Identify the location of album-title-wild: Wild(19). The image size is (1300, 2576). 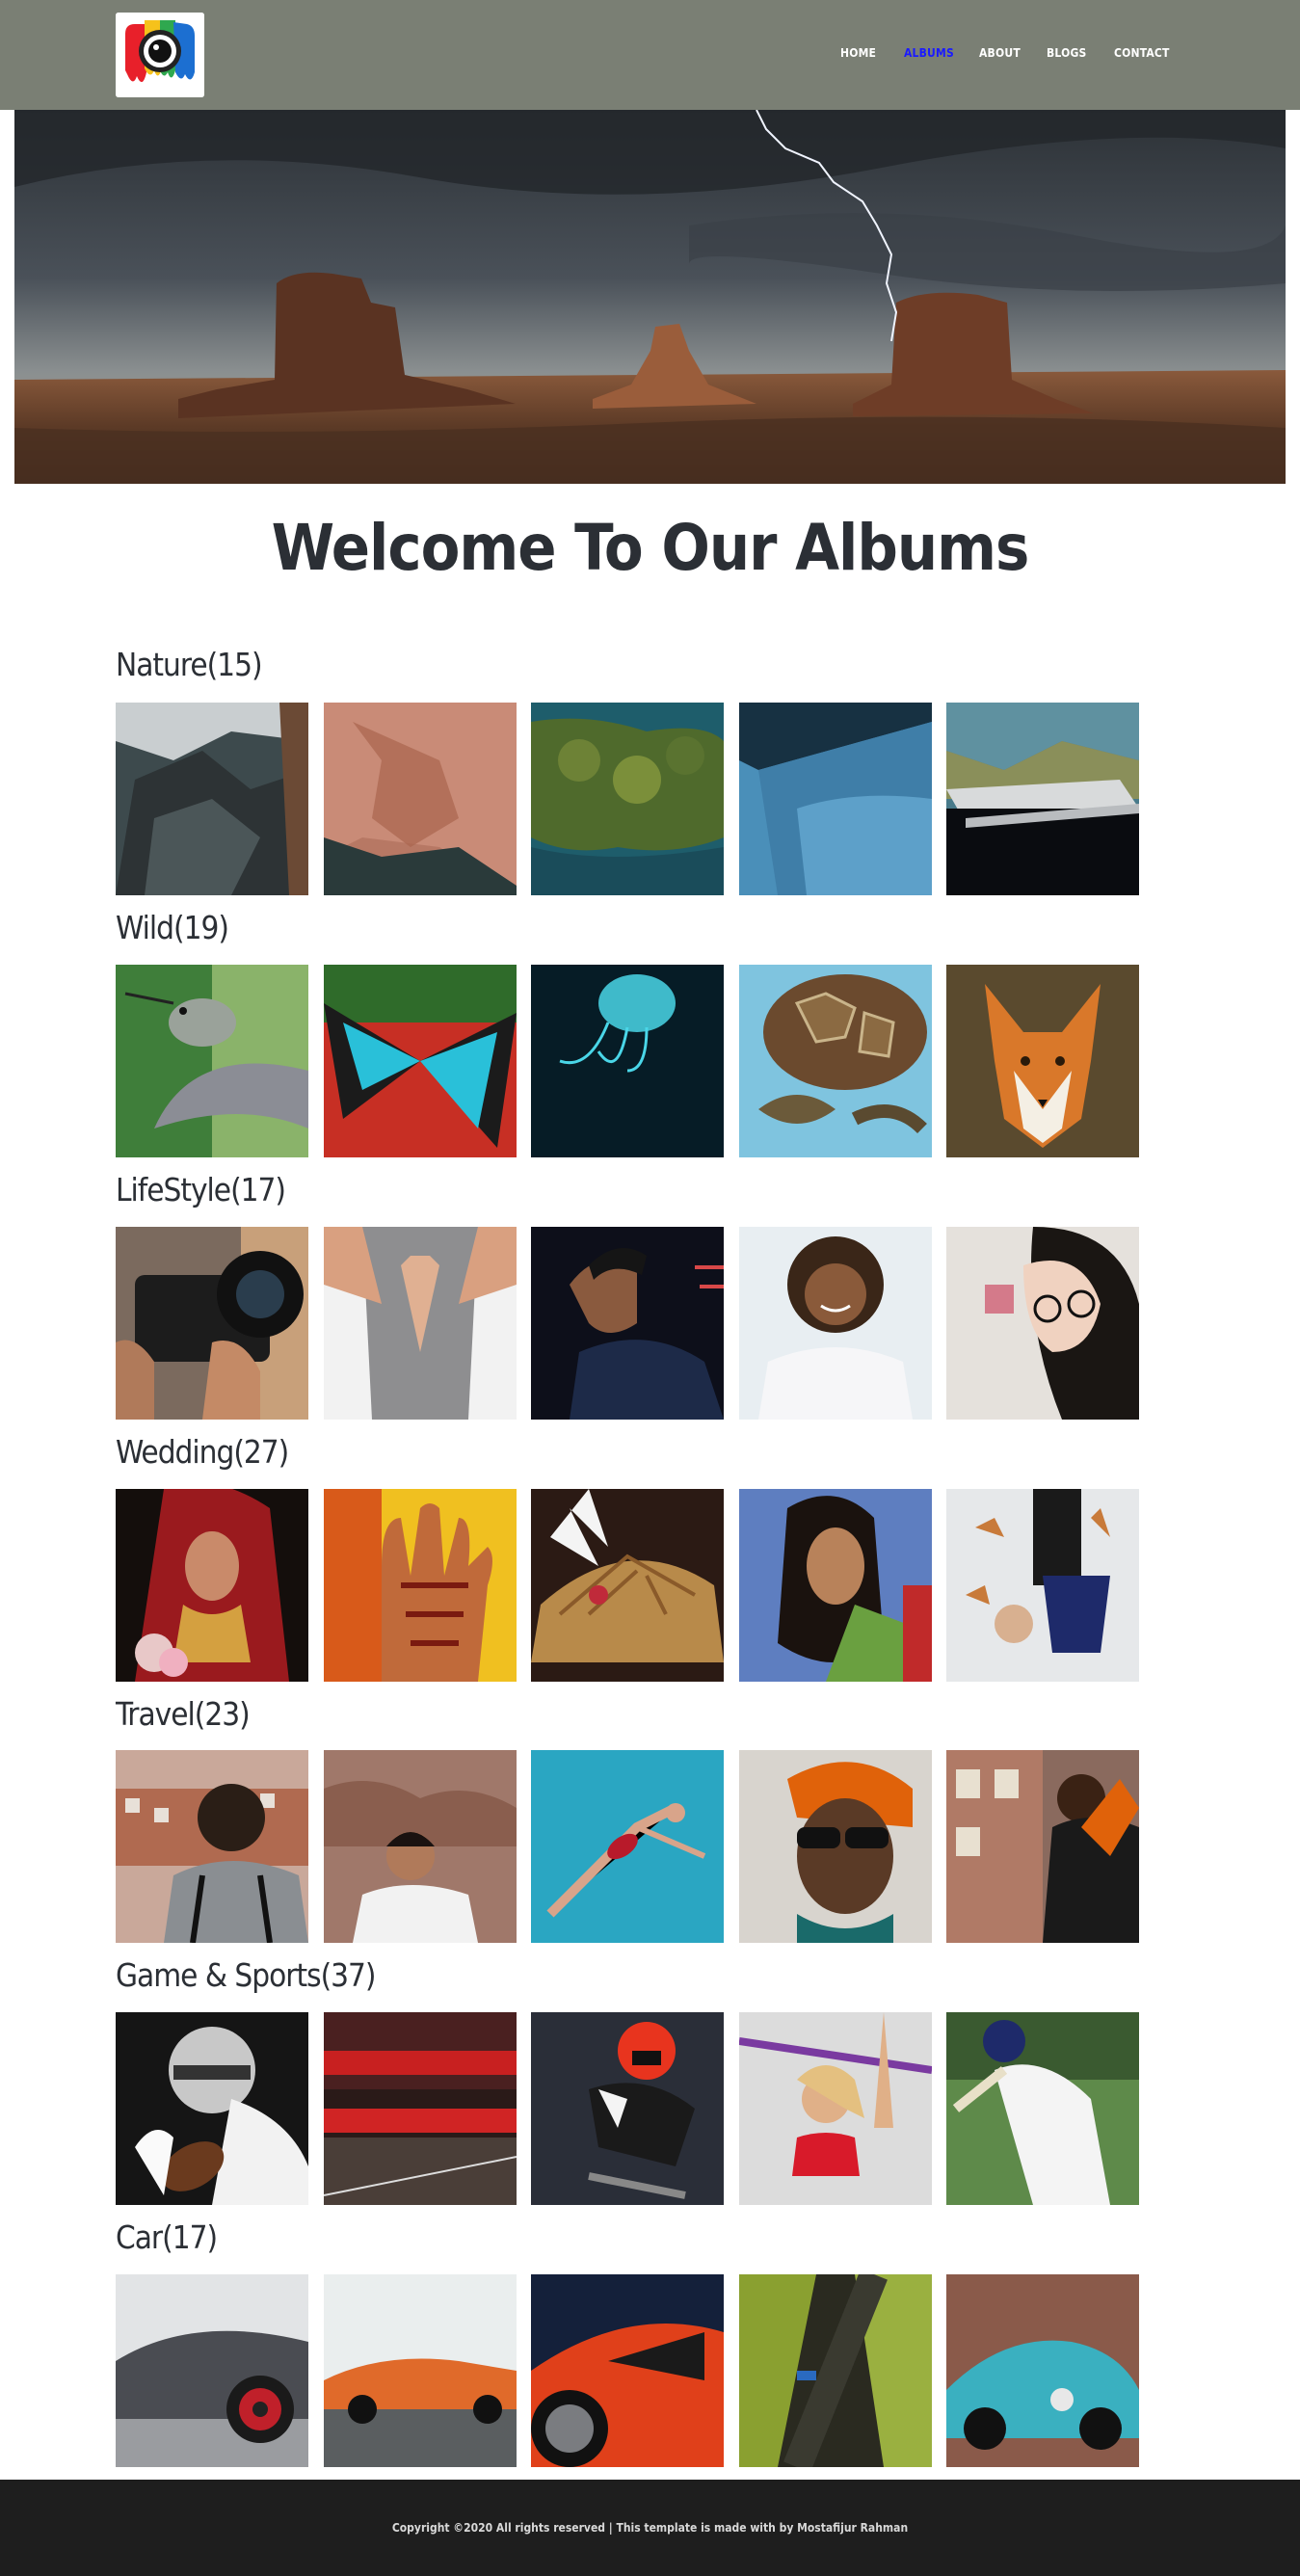
(172, 927).